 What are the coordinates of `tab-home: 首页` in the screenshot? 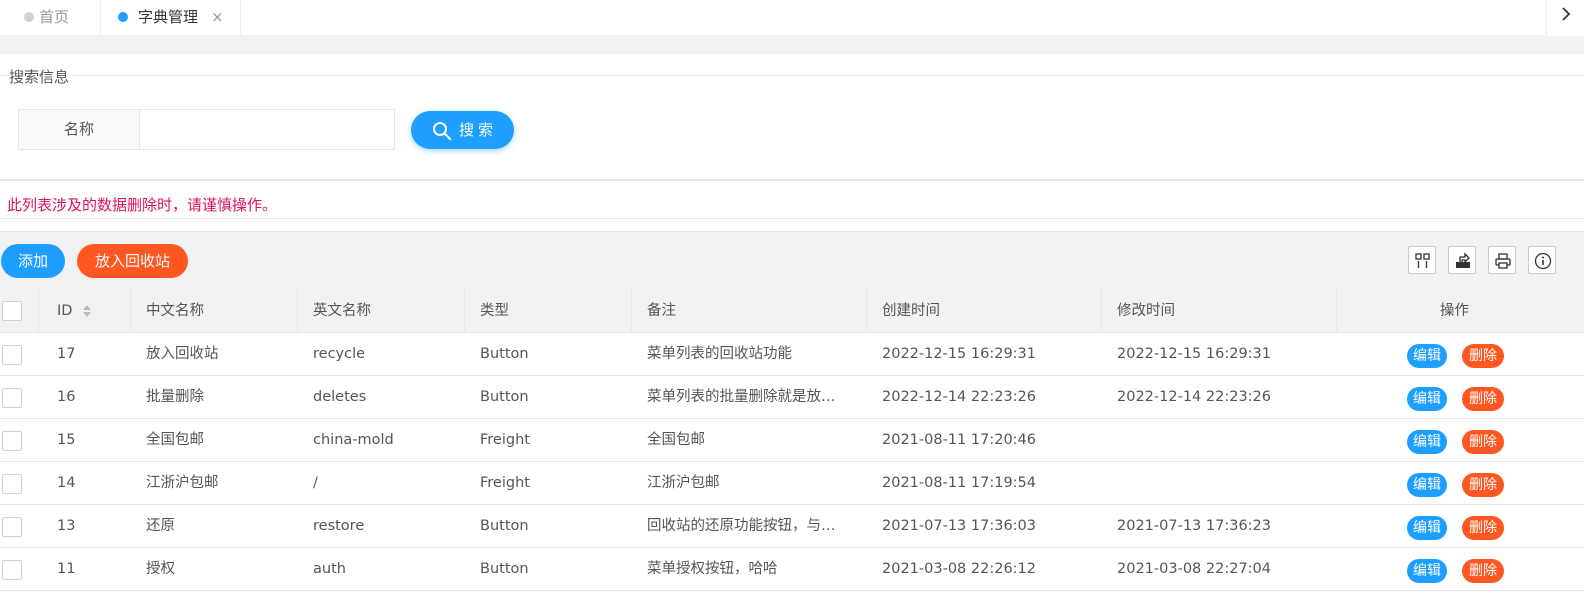 It's located at (50, 18).